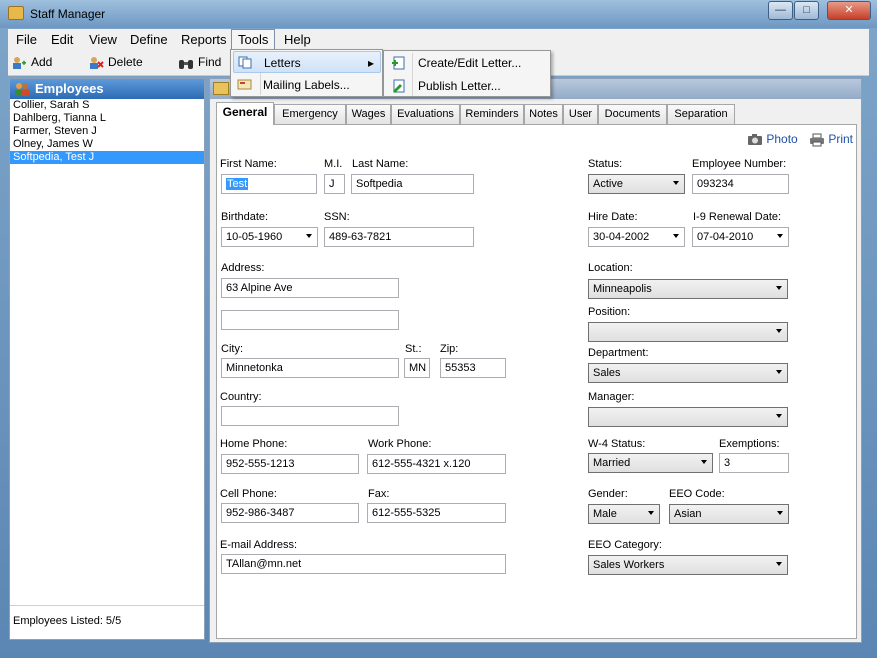 This screenshot has width=877, height=658. What do you see at coordinates (729, 514) in the screenshot?
I see `eeo-code-select: Asian` at bounding box center [729, 514].